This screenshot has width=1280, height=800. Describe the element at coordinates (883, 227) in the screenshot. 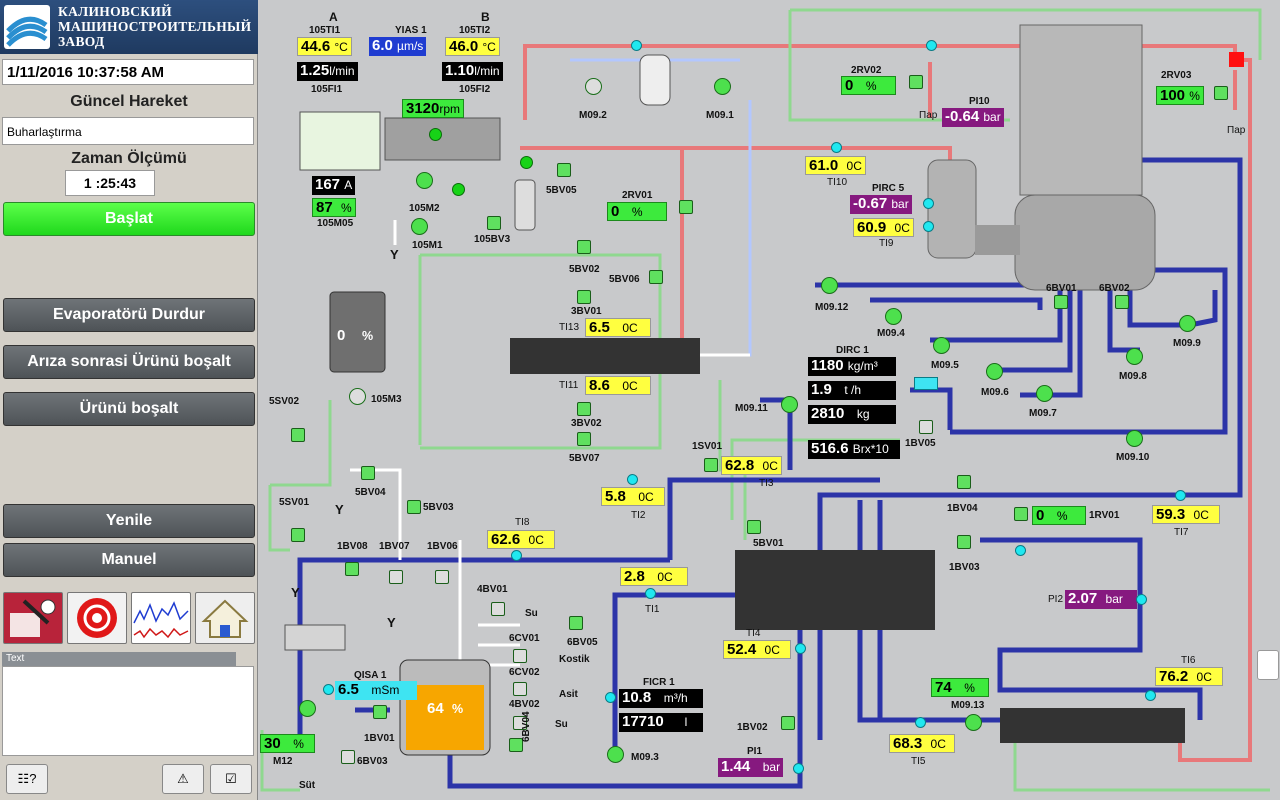

I see `readout-ti9: 60.9 0C` at that location.